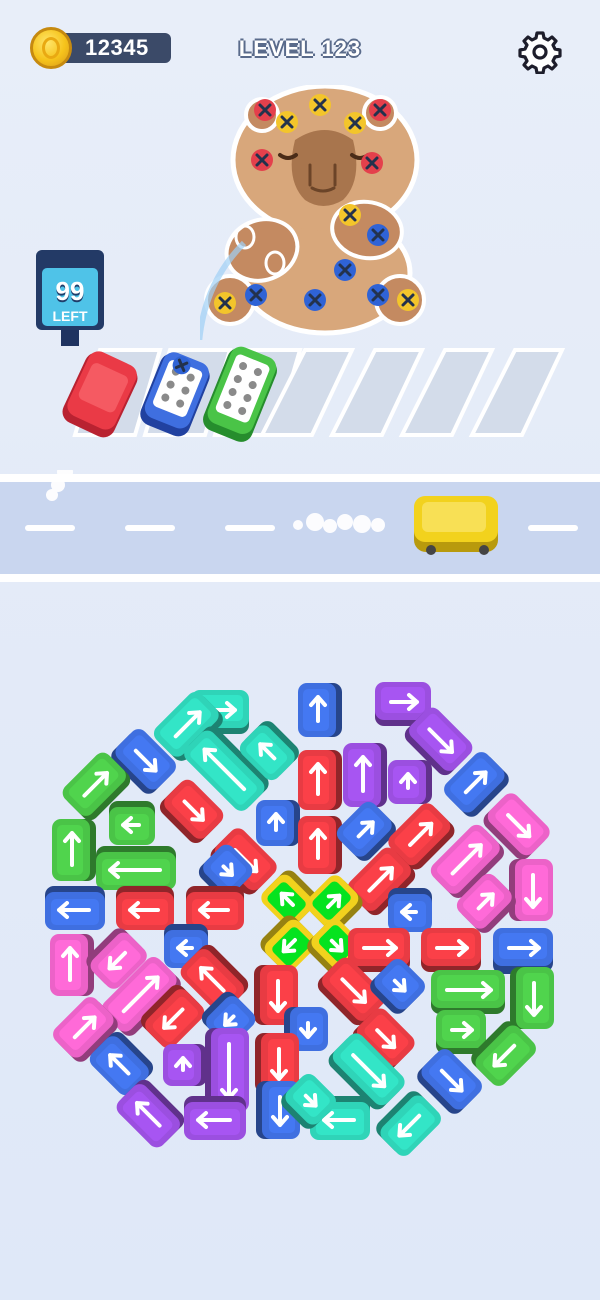 Image resolution: width=600 pixels, height=1300 pixels. I want to click on yellow-car-on-road, so click(456, 525).